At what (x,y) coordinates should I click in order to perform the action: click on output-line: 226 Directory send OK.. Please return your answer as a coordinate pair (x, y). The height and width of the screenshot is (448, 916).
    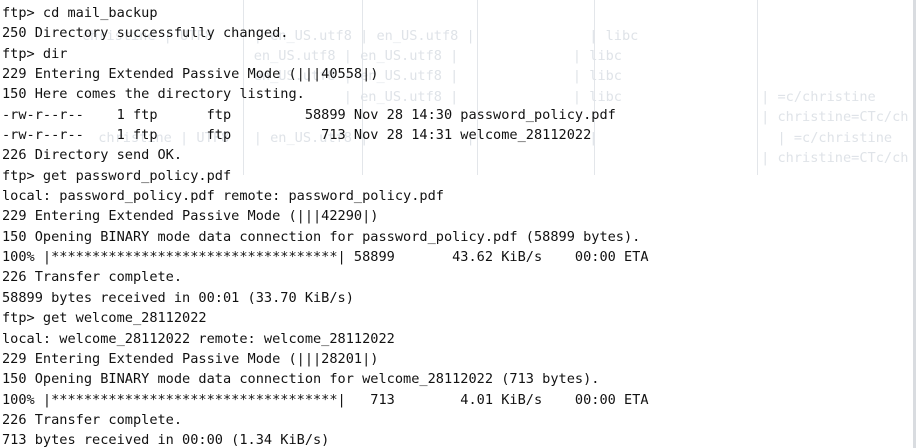
    Looking at the image, I should click on (92, 155).